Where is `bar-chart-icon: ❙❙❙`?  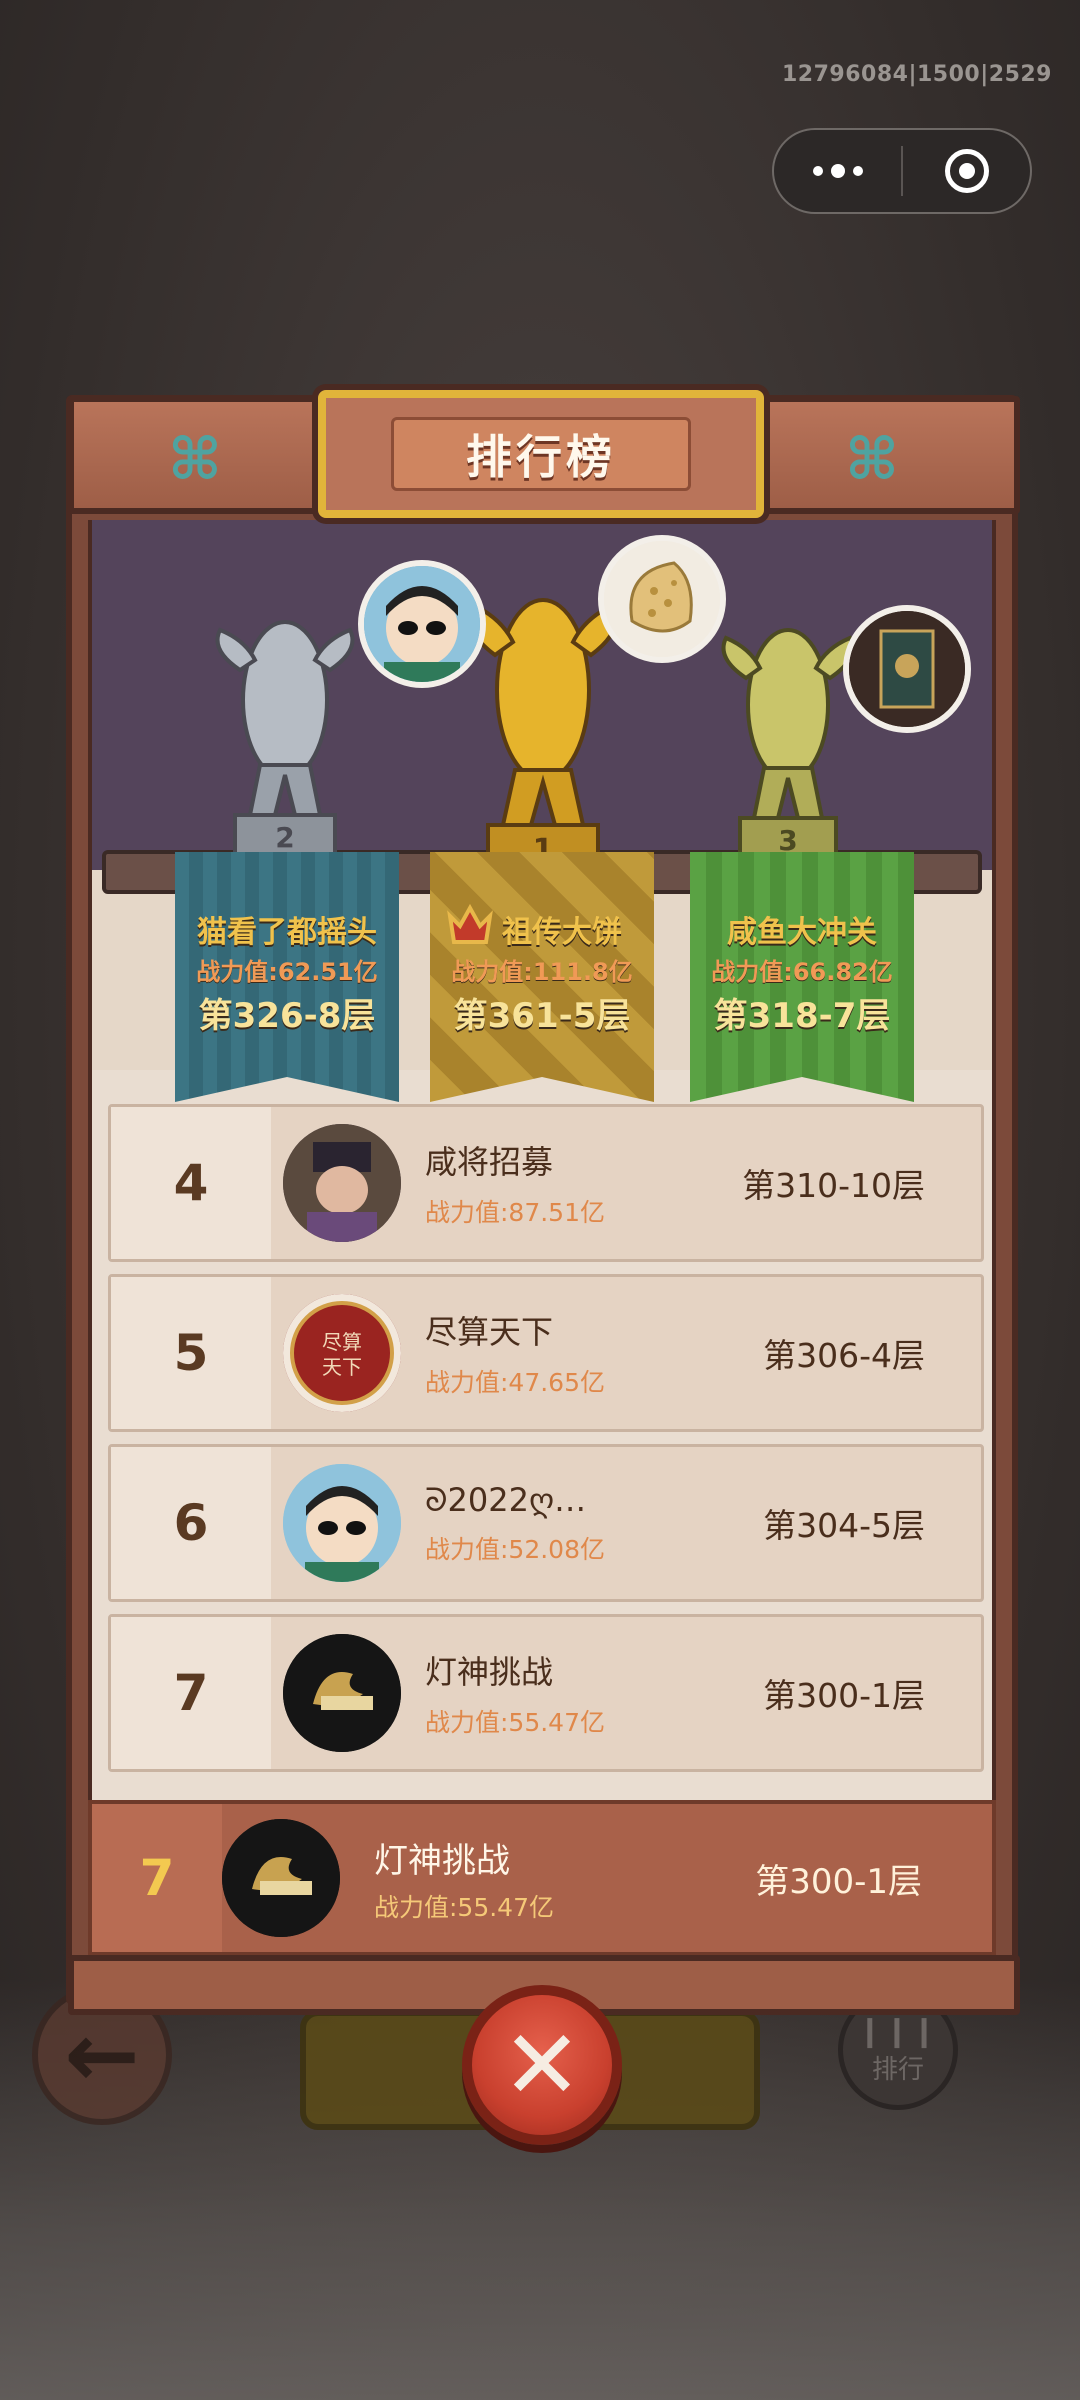
bar-chart-icon: ❙❙❙ is located at coordinates (898, 2031).